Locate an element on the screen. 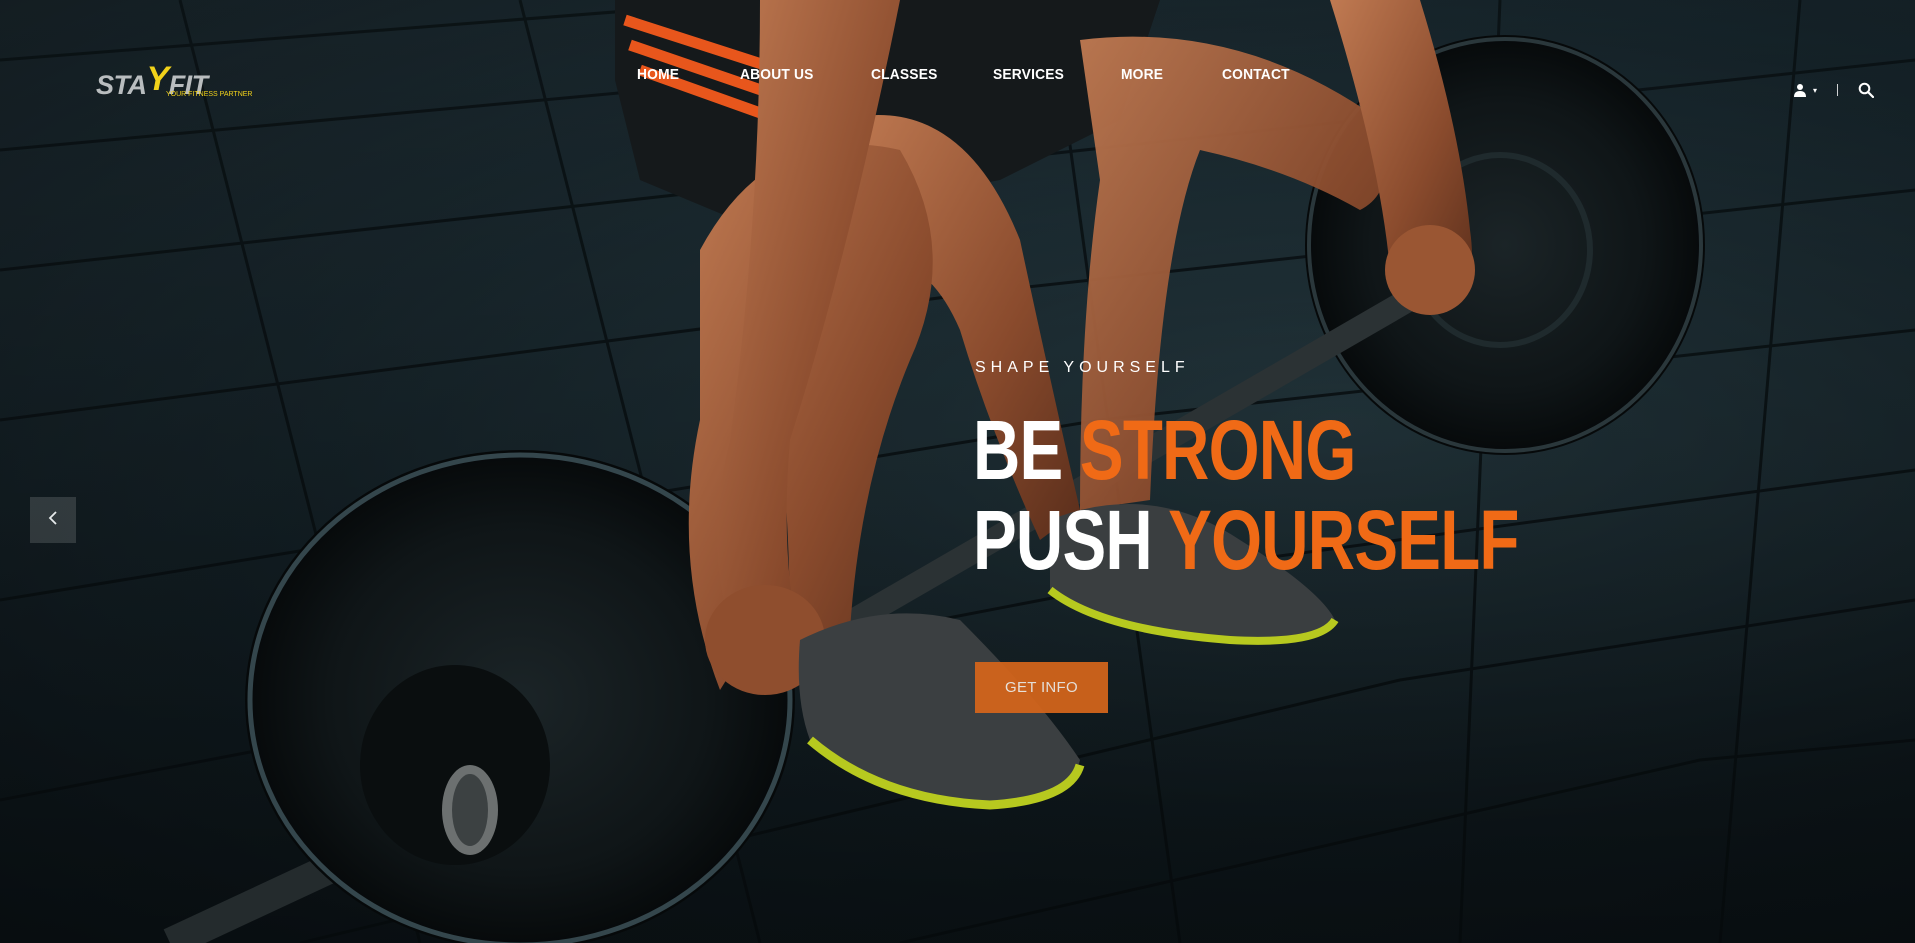  slider-prev-button is located at coordinates (53, 520).